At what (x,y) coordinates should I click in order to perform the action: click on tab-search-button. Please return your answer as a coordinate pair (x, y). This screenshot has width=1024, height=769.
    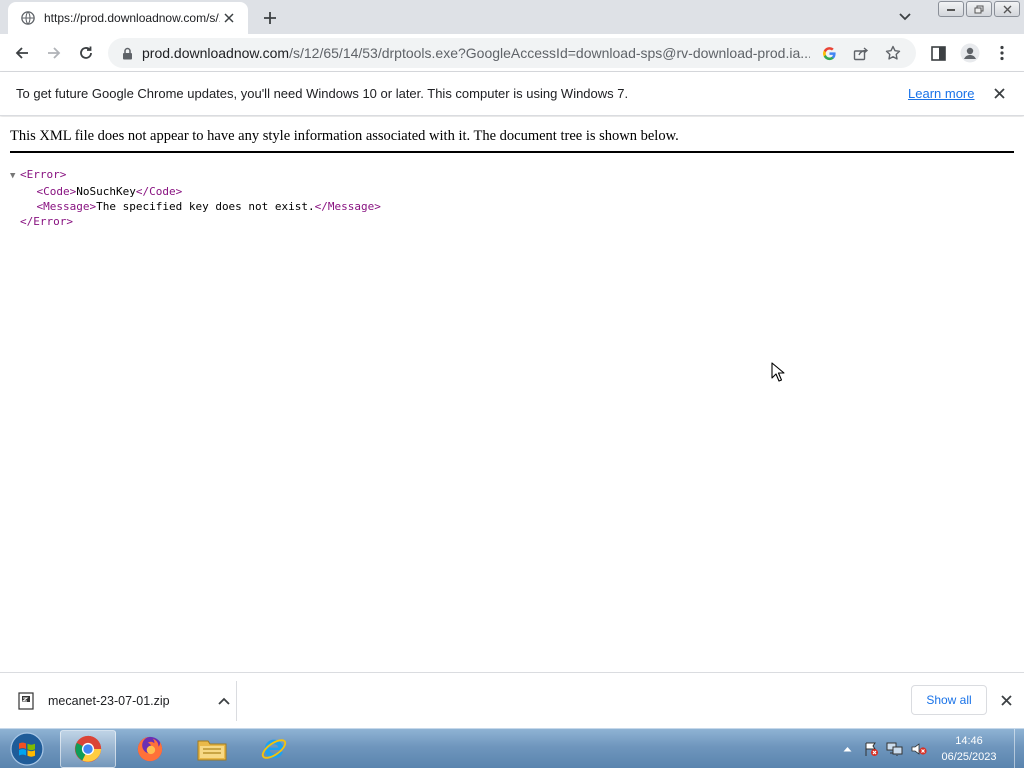
    Looking at the image, I should click on (905, 17).